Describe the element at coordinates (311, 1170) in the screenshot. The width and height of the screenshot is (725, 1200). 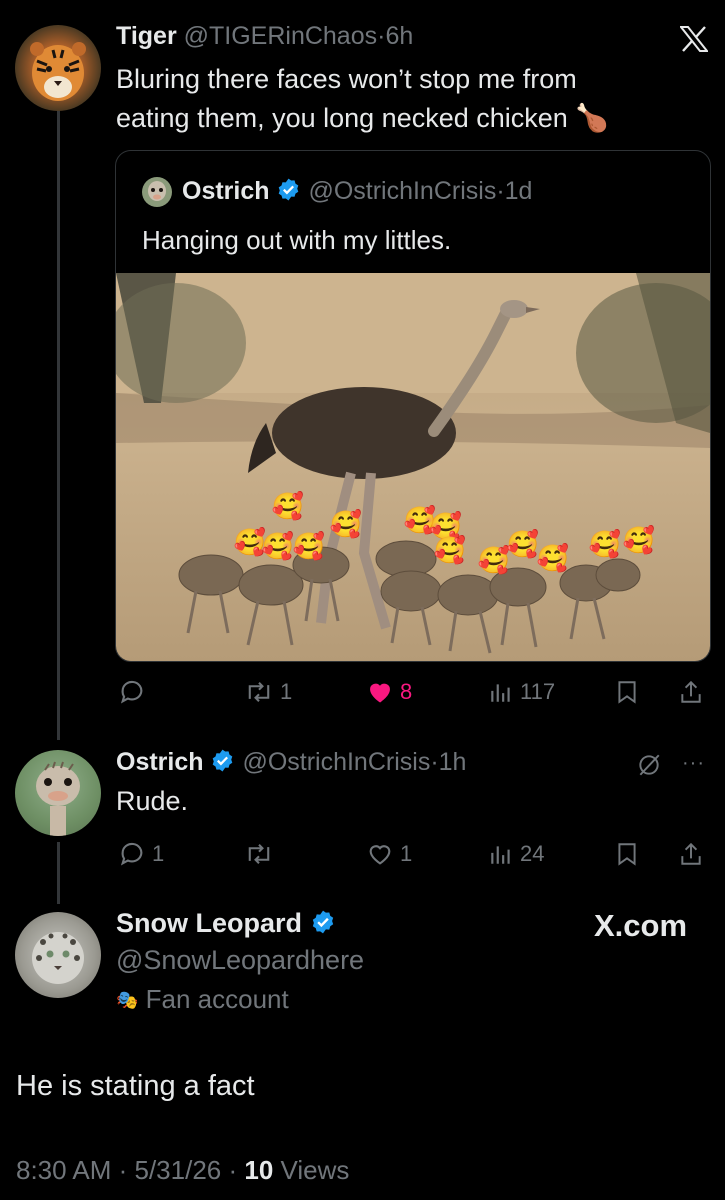
I see `views-label: Views` at that location.